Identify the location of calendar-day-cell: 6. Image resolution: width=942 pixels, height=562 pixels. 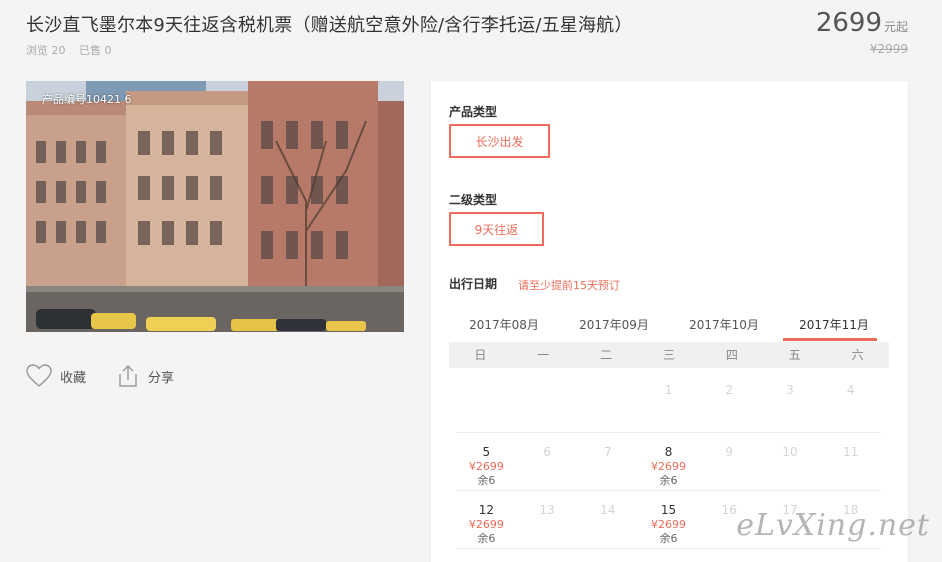
(547, 461).